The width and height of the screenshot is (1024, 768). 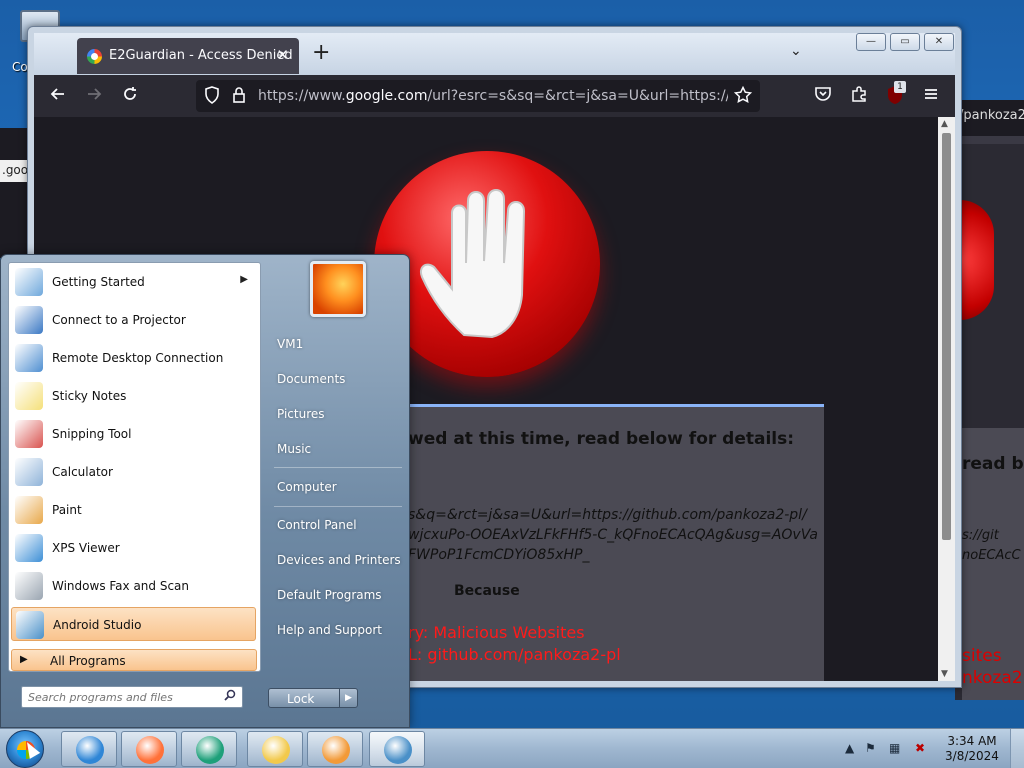 I want to click on start-search-input, so click(x=123, y=697).